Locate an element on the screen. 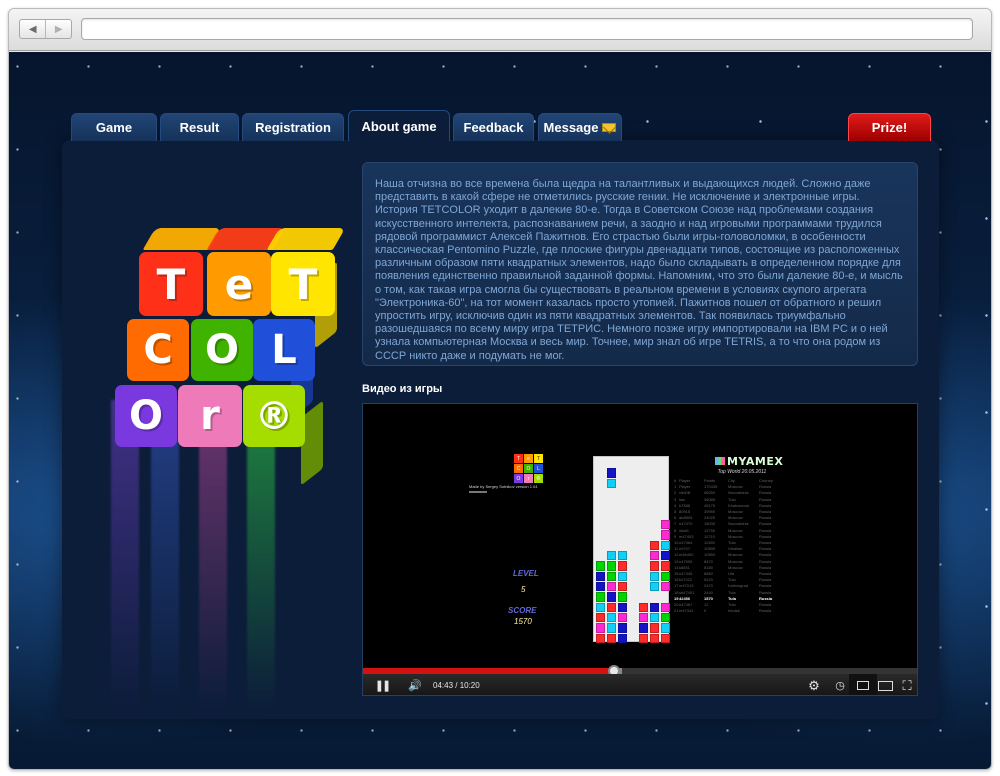 Image resolution: width=1000 pixels, height=776 pixels. video-title: Видео из игры is located at coordinates (402, 389).